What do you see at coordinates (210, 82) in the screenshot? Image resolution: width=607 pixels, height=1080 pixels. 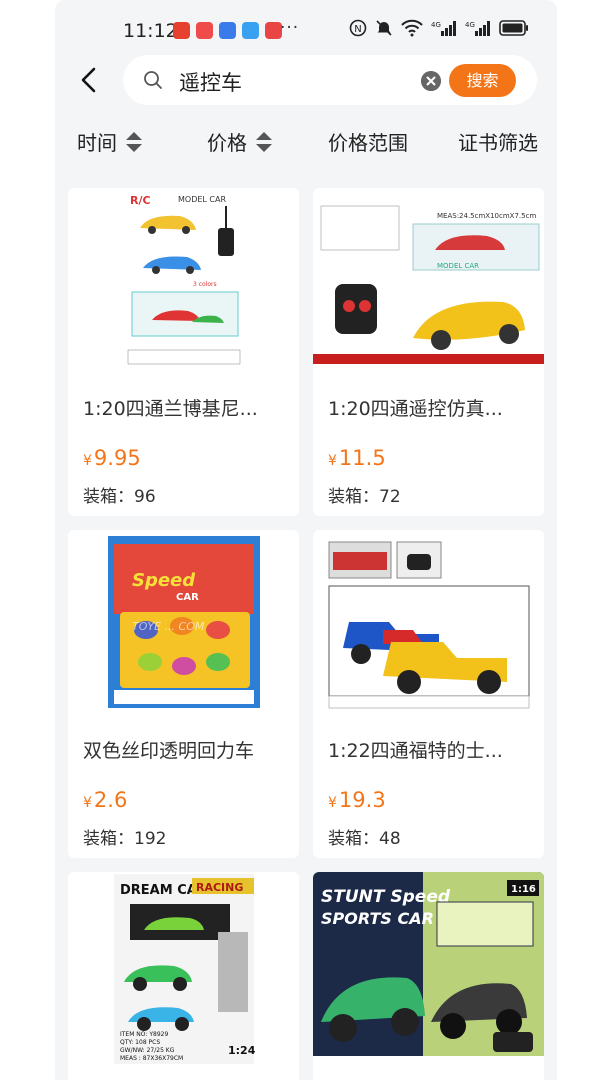 I see `search-input: 遥控车` at bounding box center [210, 82].